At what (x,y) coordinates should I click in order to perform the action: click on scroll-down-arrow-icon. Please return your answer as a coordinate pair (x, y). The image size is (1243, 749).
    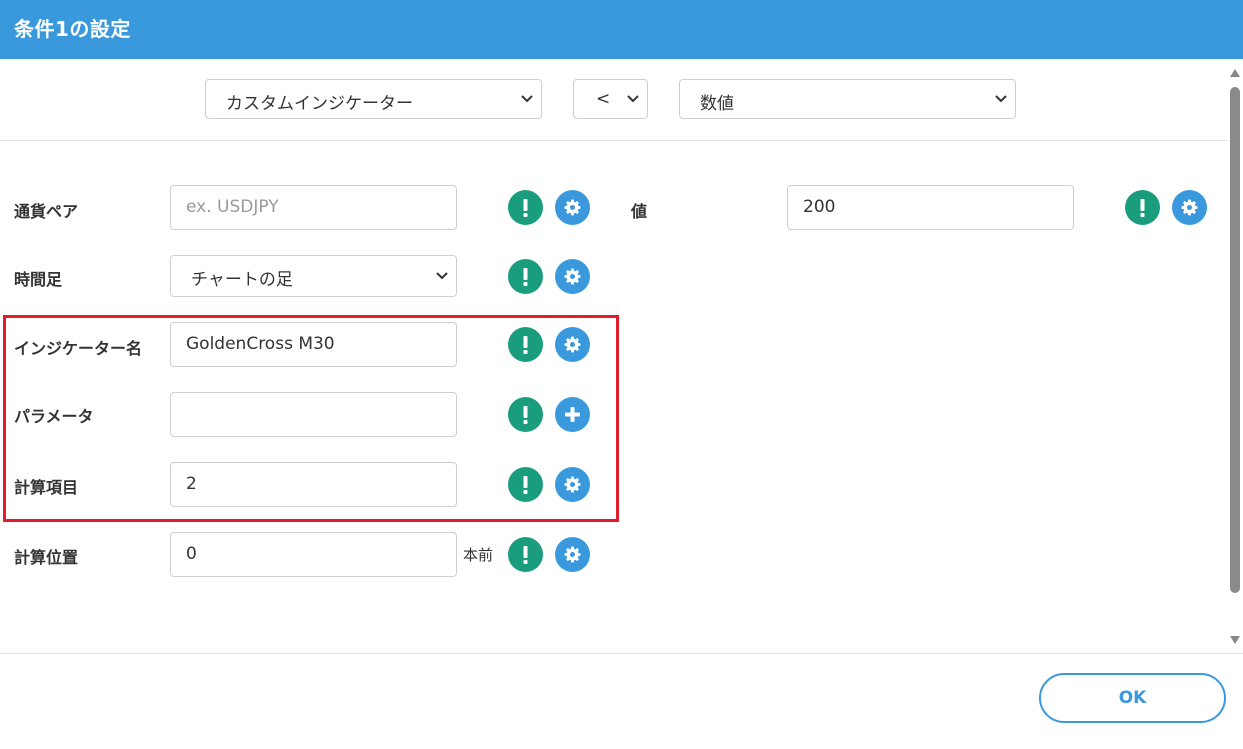
    Looking at the image, I should click on (1235, 640).